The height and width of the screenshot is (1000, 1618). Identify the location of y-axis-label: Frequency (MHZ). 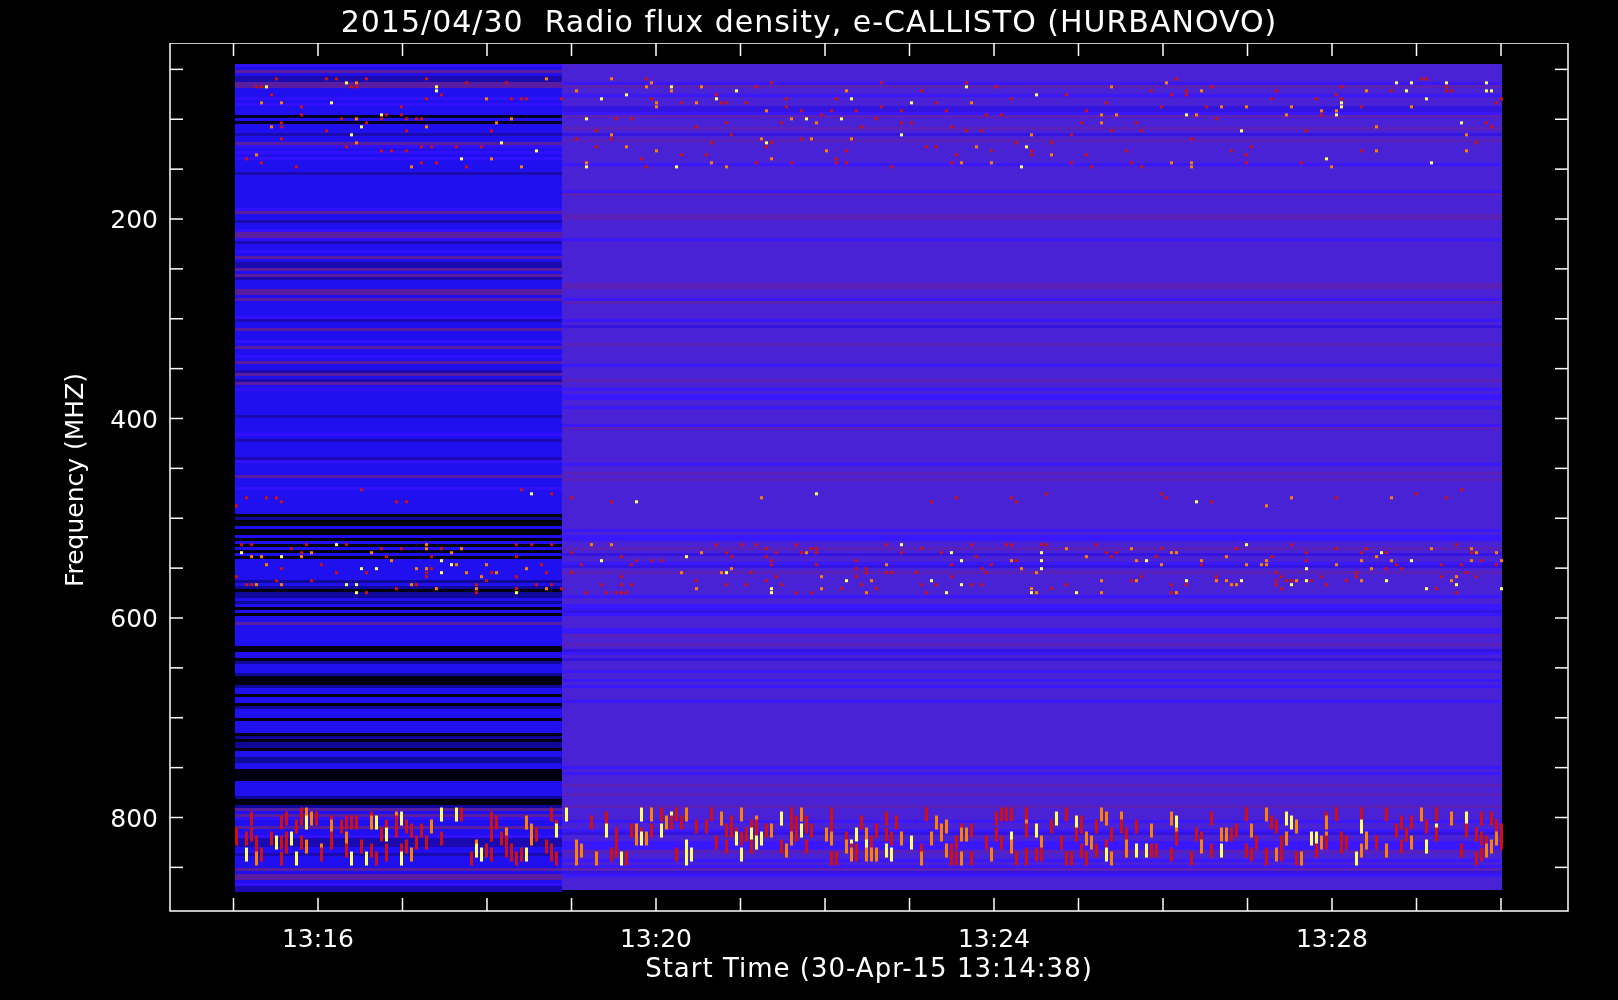
(74, 480).